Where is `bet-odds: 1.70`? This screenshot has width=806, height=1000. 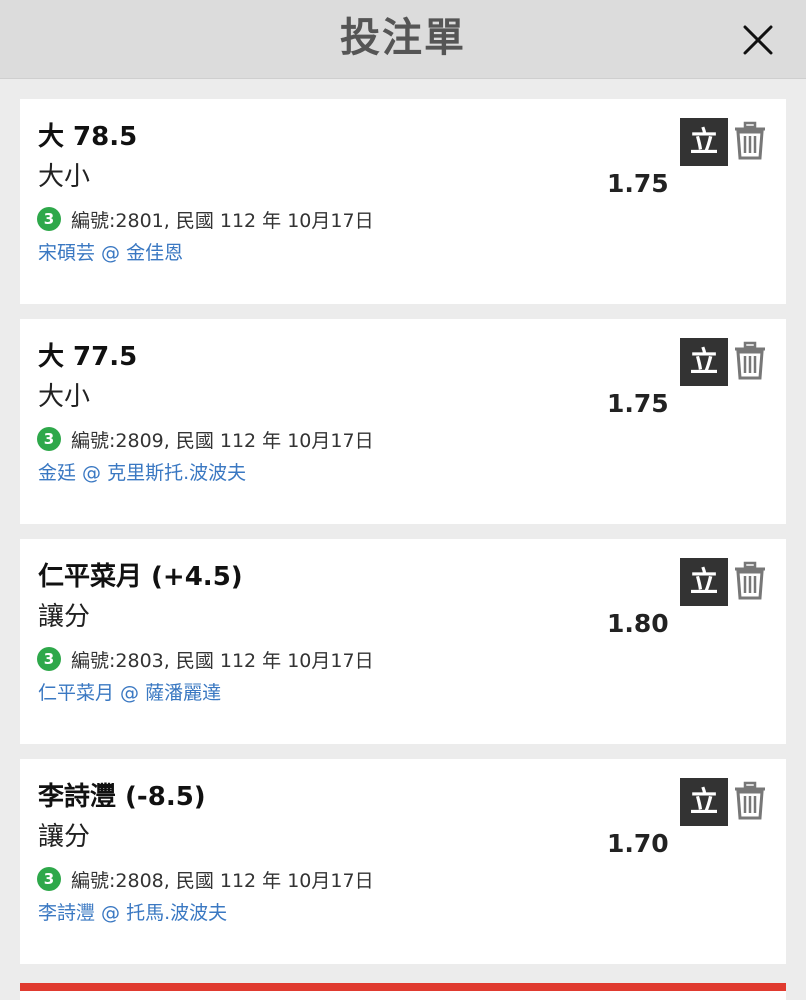 bet-odds: 1.70 is located at coordinates (638, 843).